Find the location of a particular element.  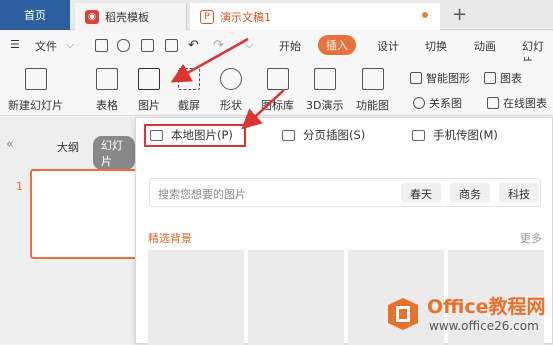

online-chart-label: 在线图表 is located at coordinates (525, 103).